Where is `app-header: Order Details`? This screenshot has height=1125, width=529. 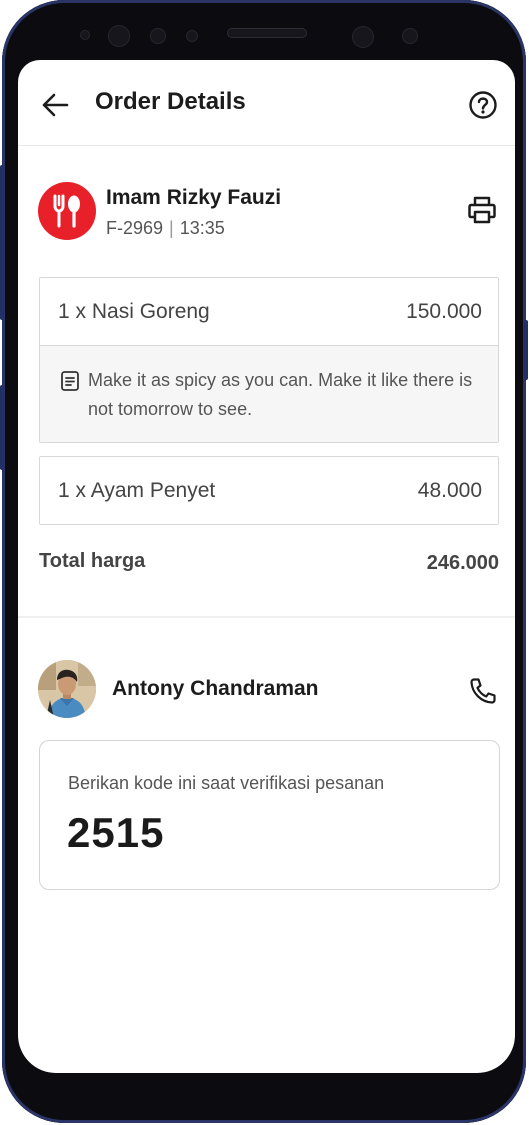
app-header: Order Details is located at coordinates (266, 103).